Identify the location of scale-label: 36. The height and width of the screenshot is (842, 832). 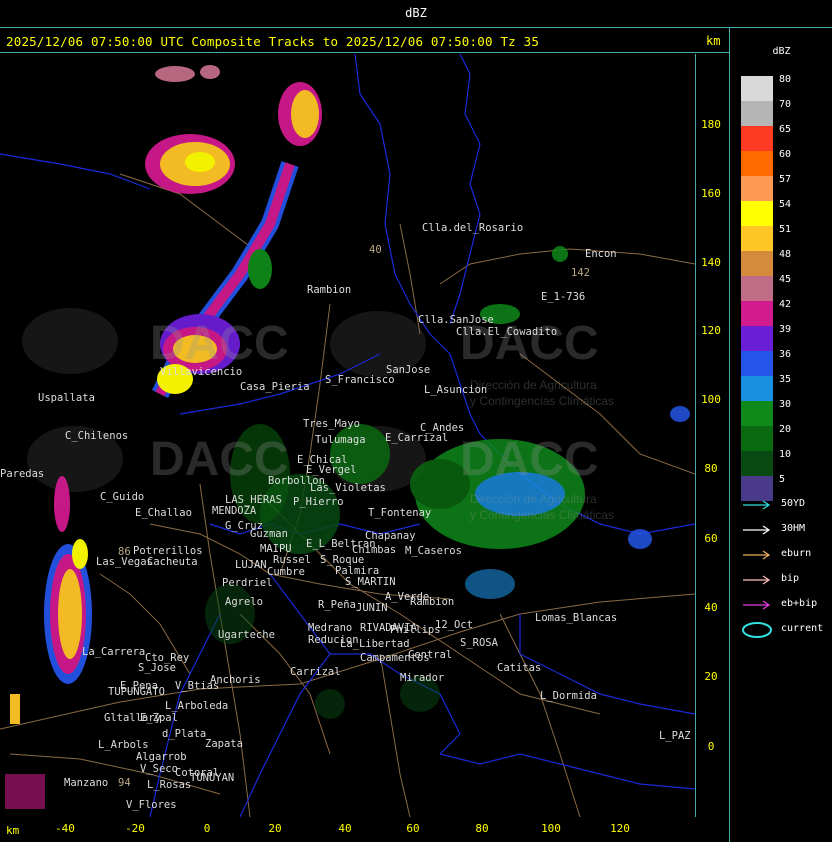
(785, 354).